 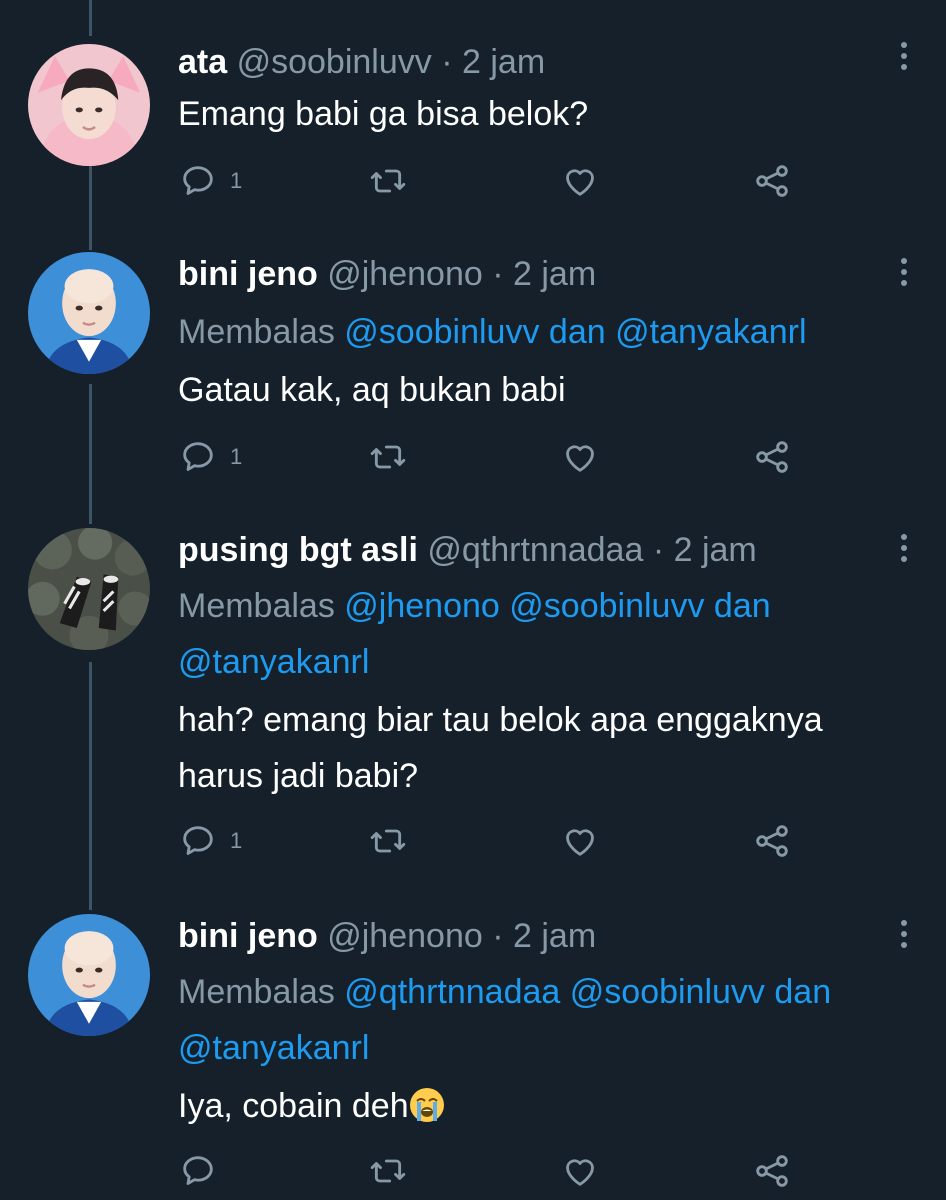 What do you see at coordinates (500, 720) in the screenshot?
I see `tweet-text-line: hah? emang biar tau belok apa enggaknya` at bounding box center [500, 720].